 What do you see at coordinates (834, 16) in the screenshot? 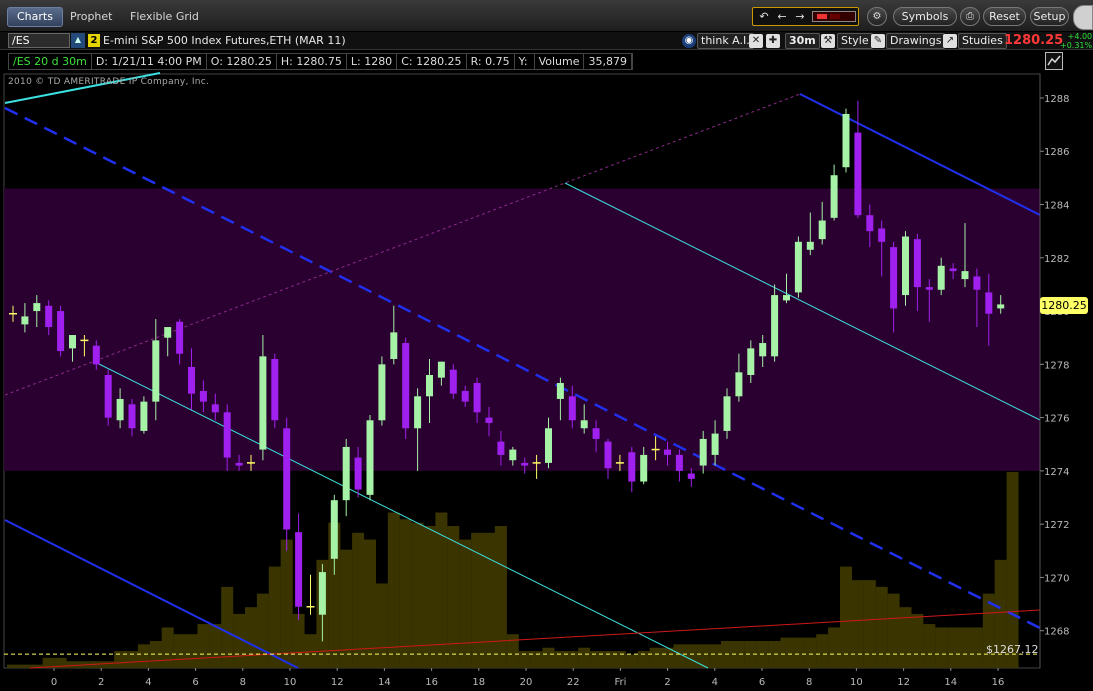
I see `page-state-indicator` at bounding box center [834, 16].